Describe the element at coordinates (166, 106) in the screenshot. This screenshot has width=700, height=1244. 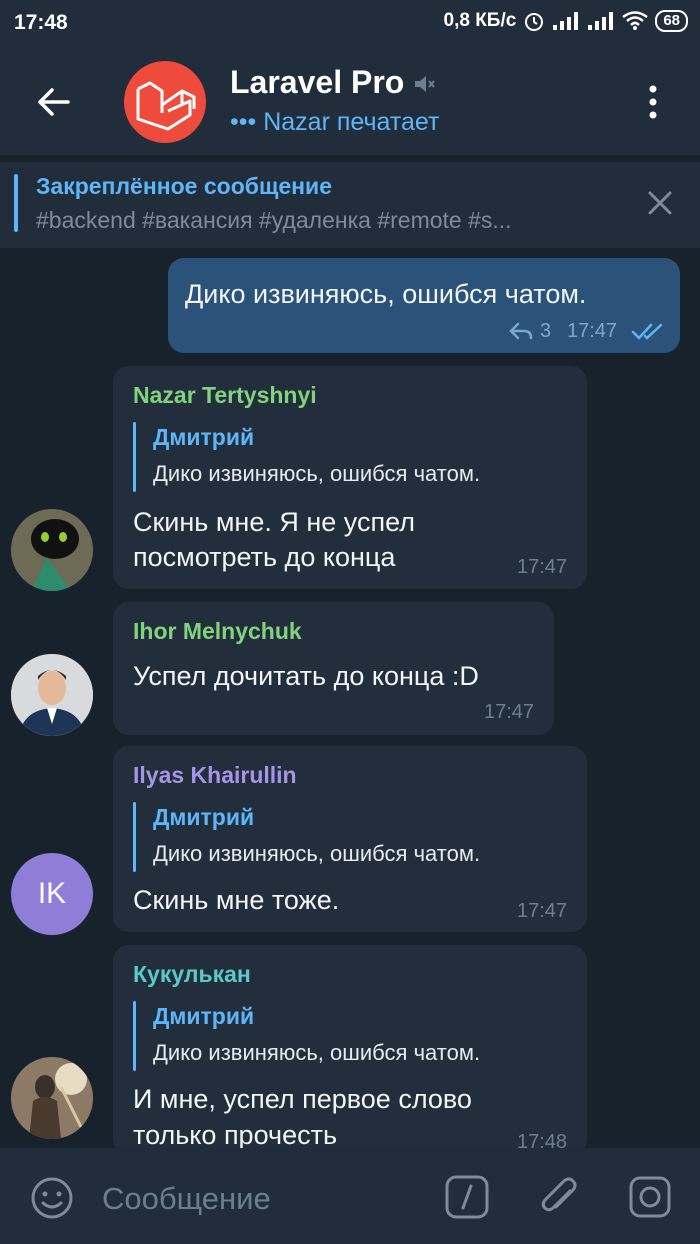
I see `laravel-logo-icon` at that location.